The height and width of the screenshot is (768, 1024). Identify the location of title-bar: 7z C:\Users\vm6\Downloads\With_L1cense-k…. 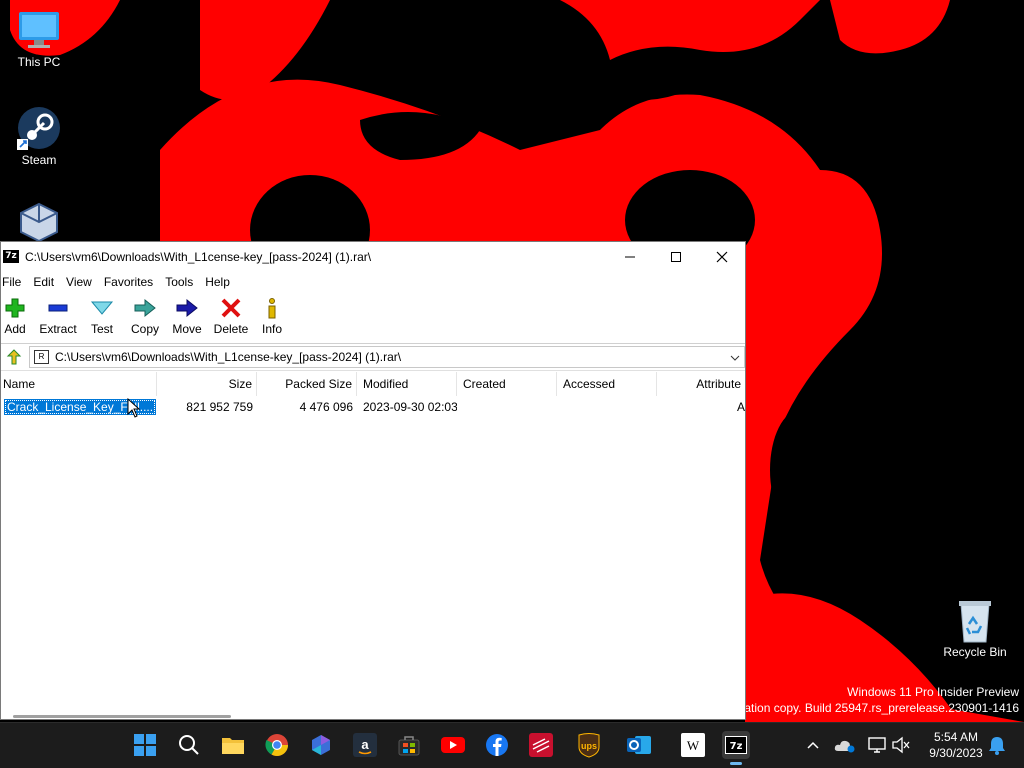
(373, 256).